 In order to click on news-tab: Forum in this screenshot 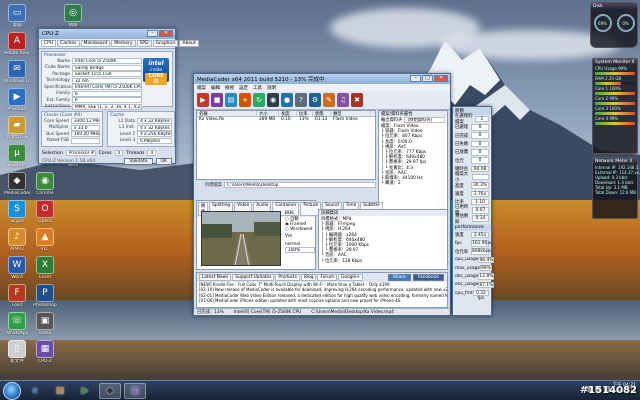, I will do `click(327, 277)`.